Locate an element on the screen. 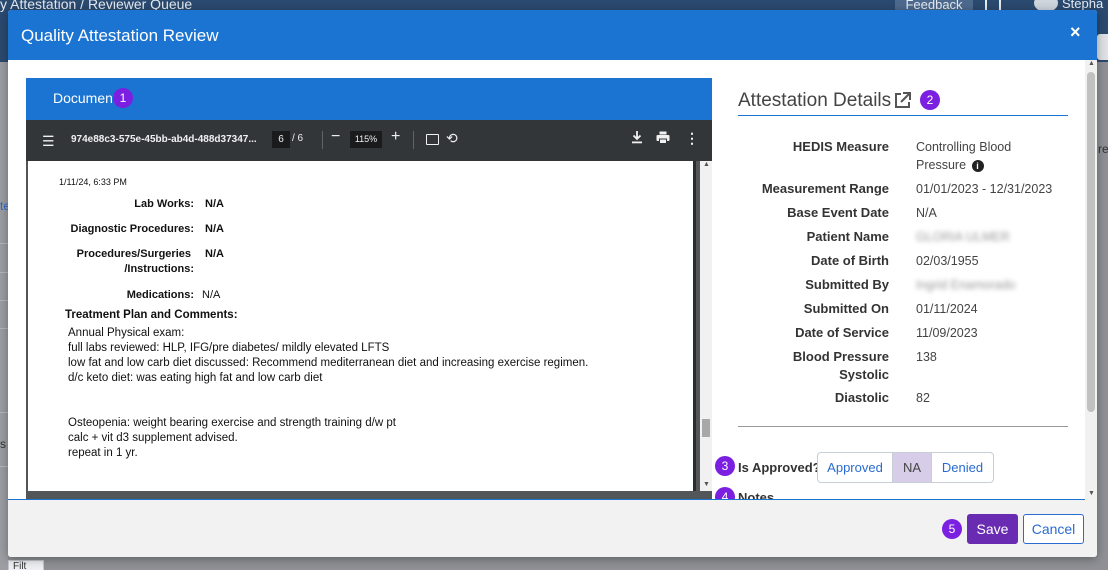  pdf-field-label: Medications: is located at coordinates (160, 295).